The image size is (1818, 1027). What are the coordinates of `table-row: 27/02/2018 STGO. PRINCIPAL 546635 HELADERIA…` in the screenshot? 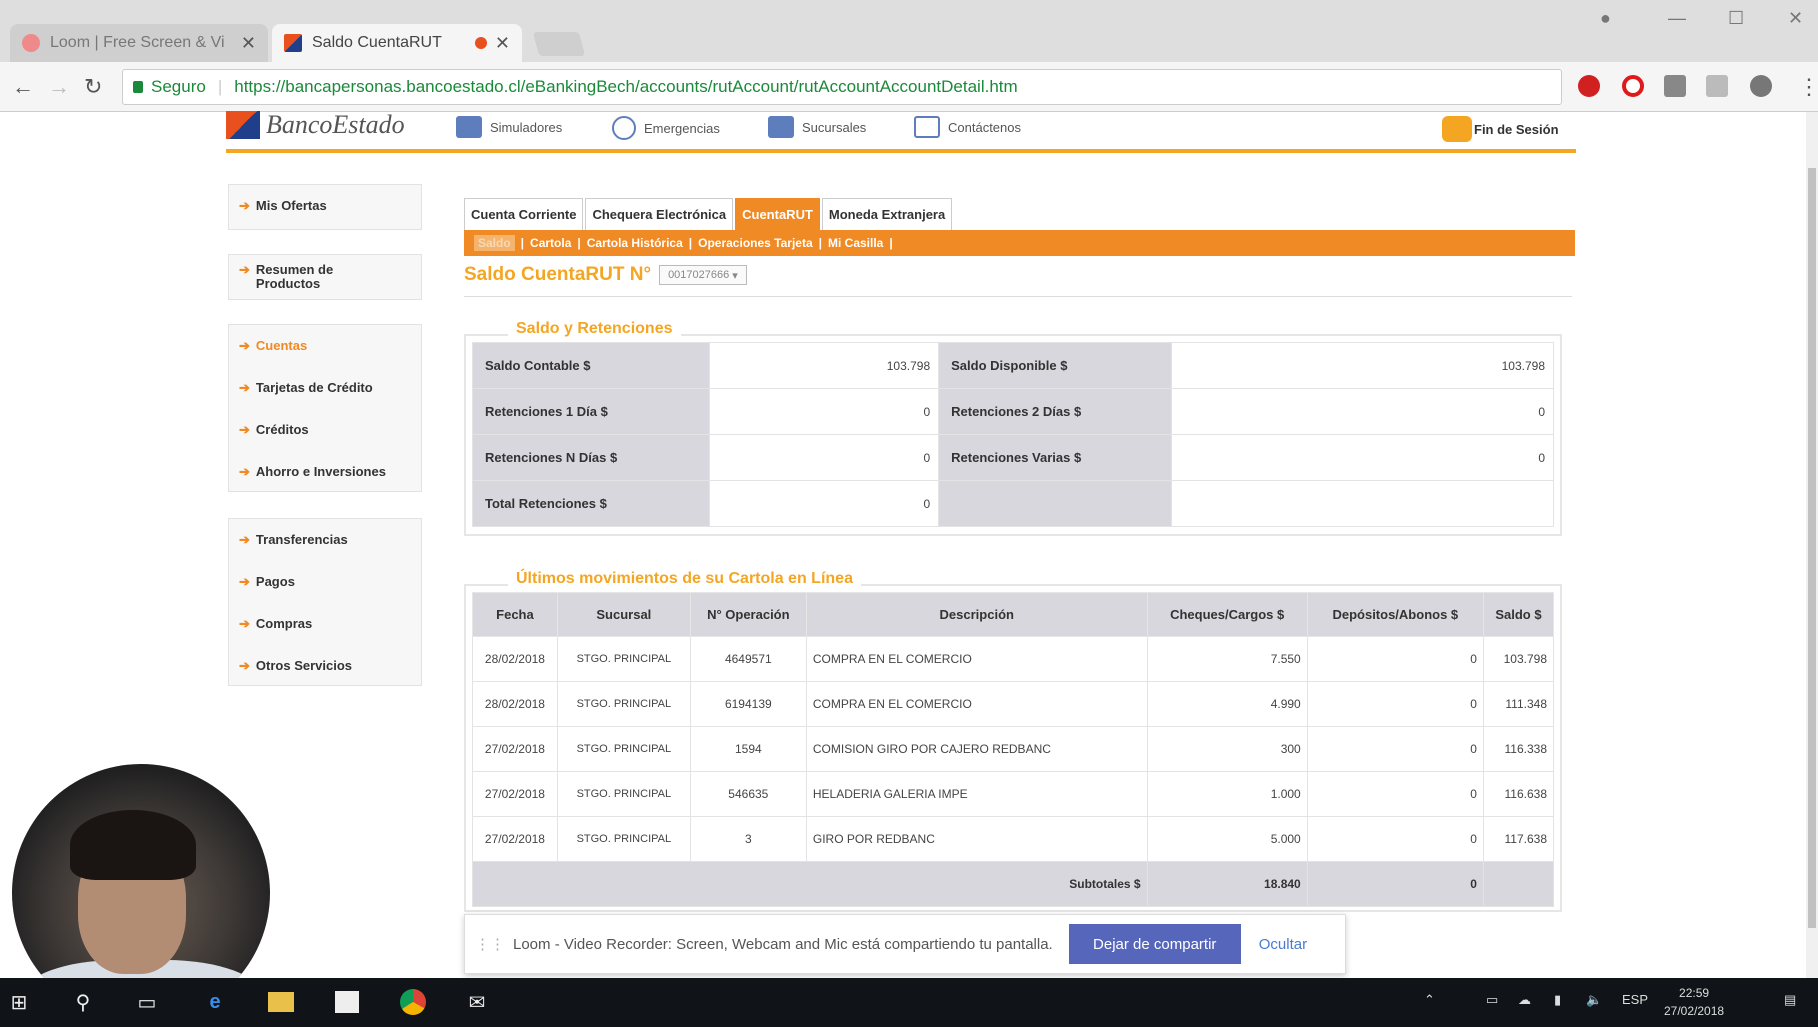 It's located at (1013, 794).